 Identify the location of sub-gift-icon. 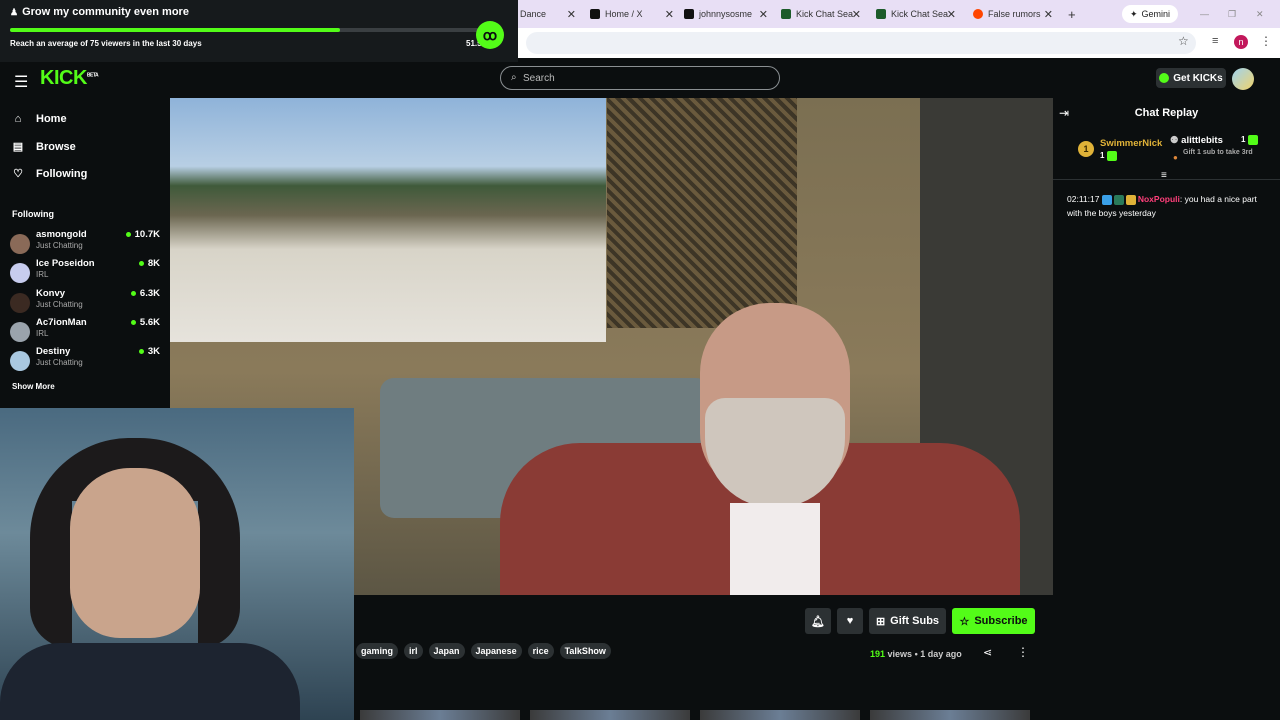
(1111, 156).